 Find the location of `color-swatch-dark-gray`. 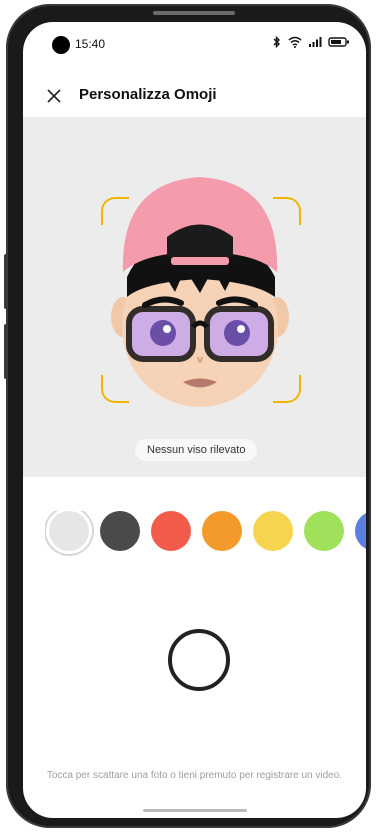

color-swatch-dark-gray is located at coordinates (120, 531).